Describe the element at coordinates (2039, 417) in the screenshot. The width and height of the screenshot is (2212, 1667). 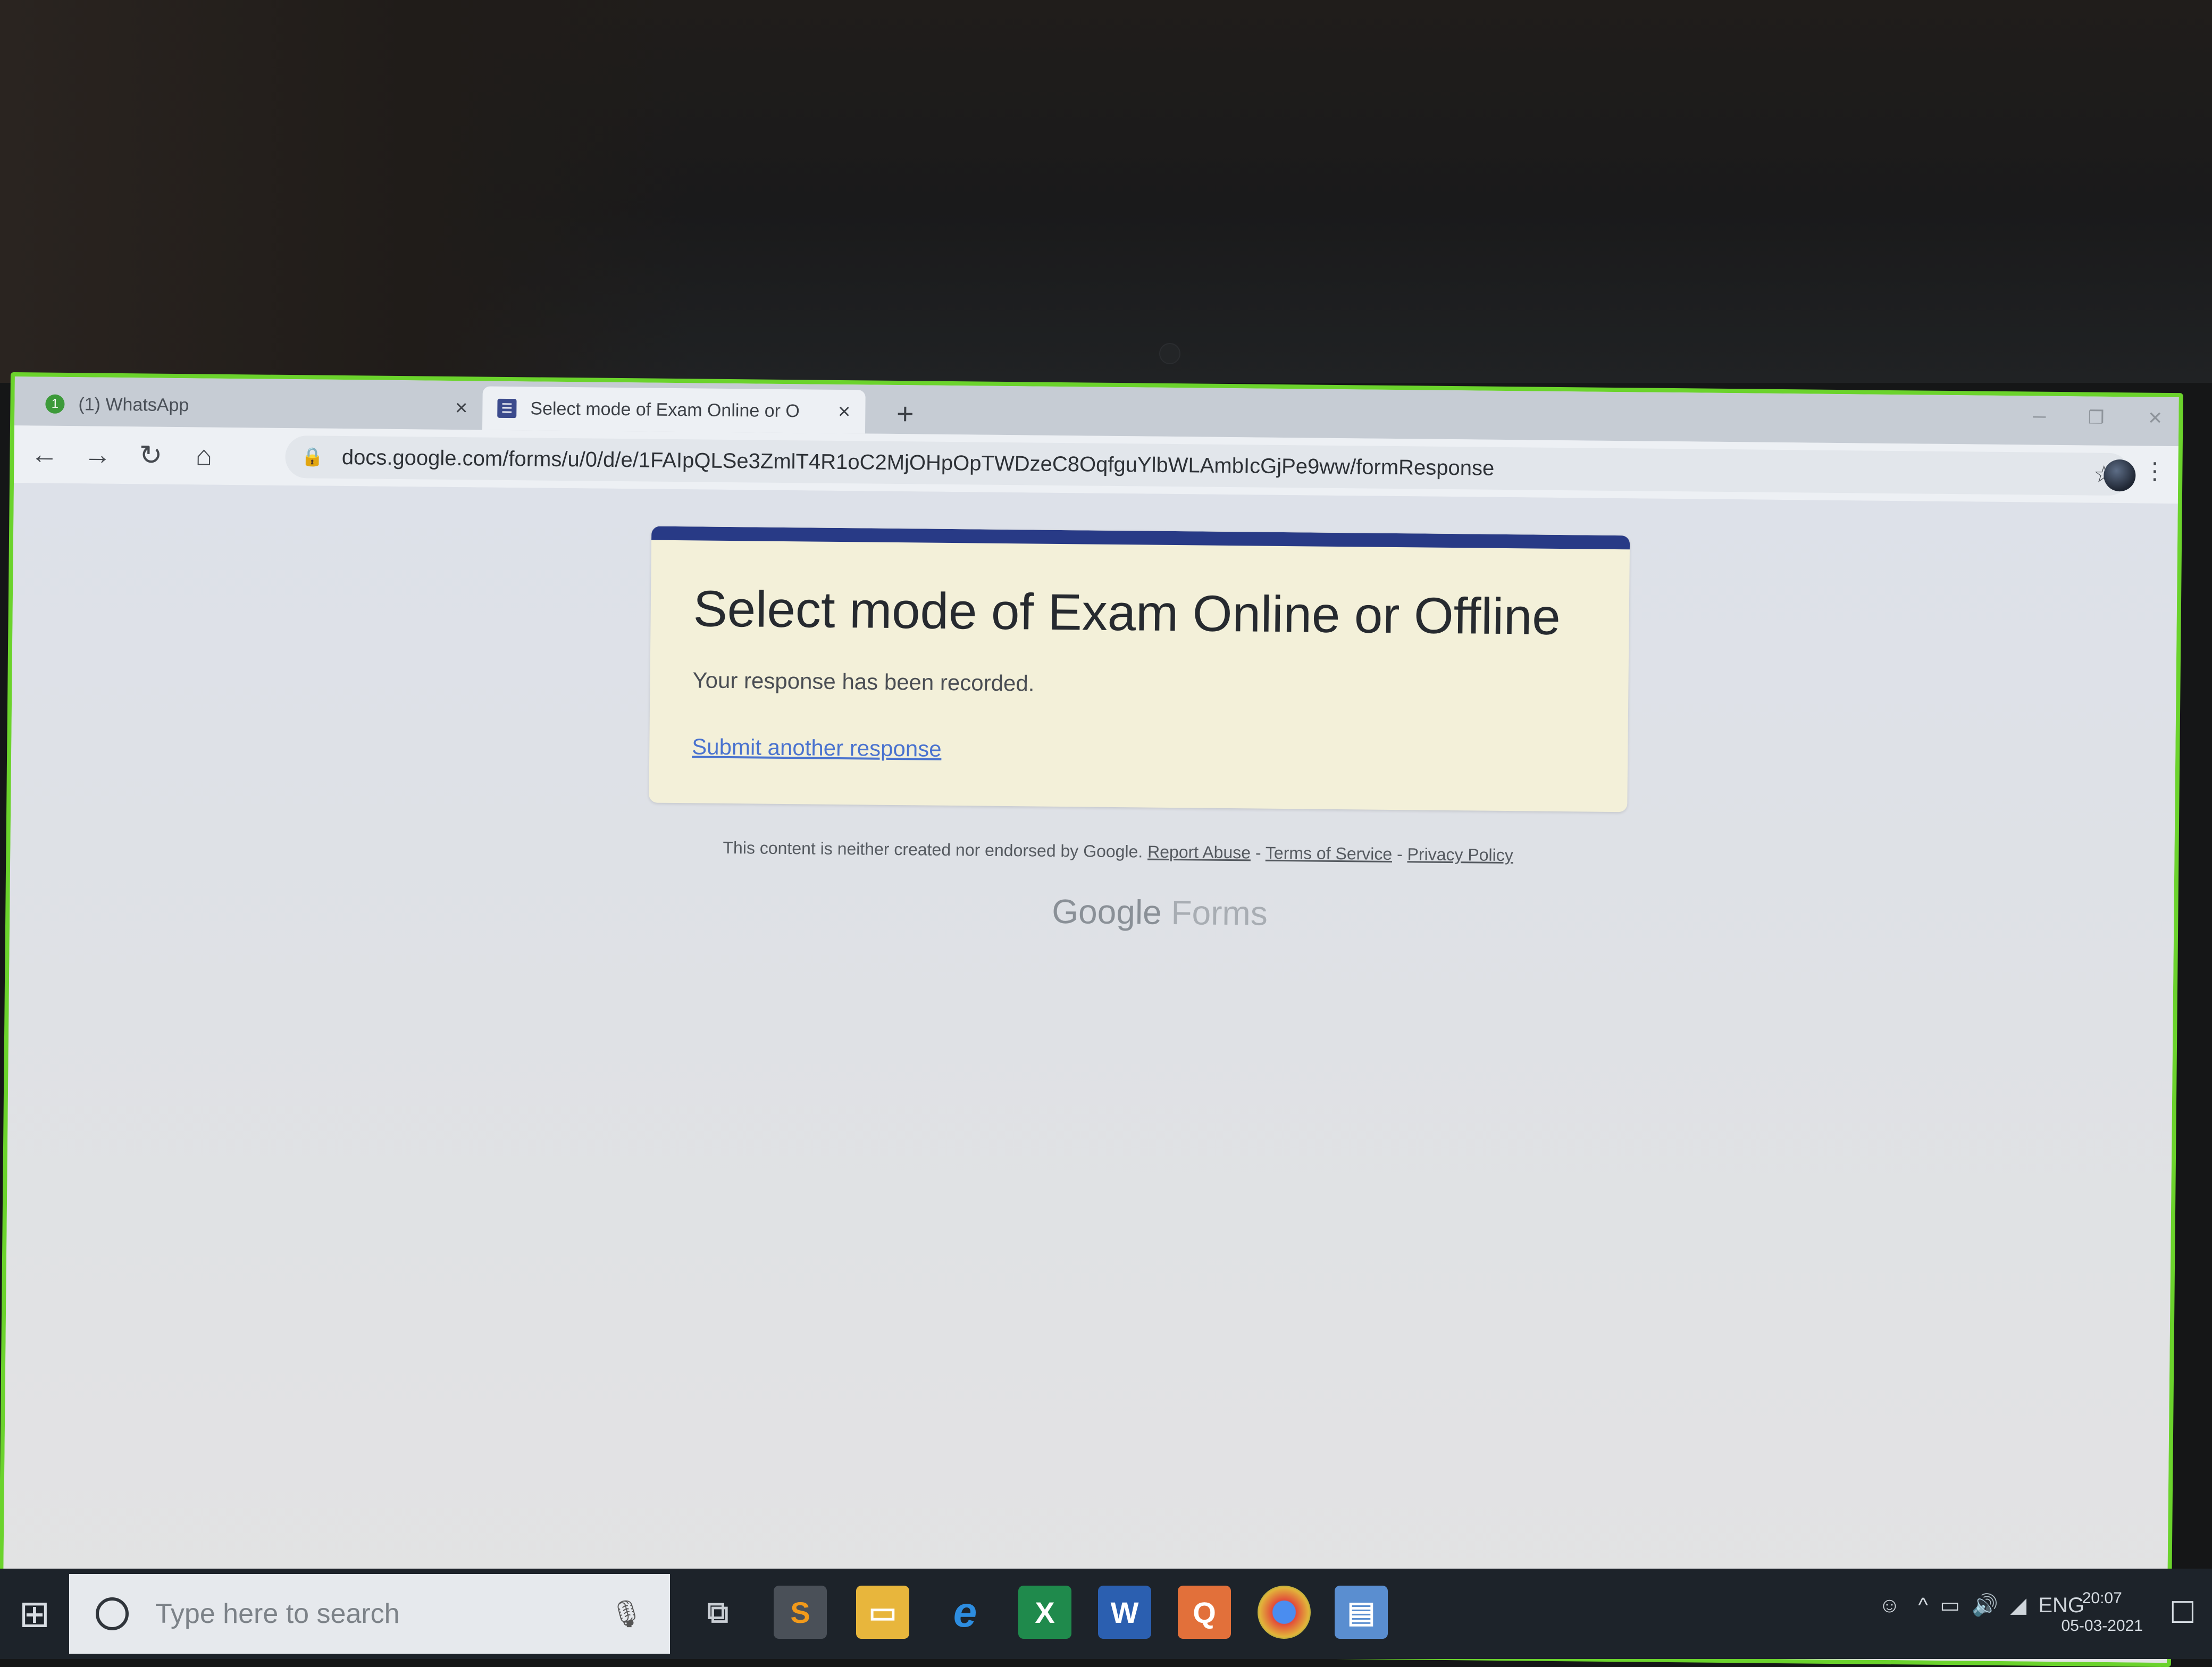
I see `minimize-icon: ─` at that location.